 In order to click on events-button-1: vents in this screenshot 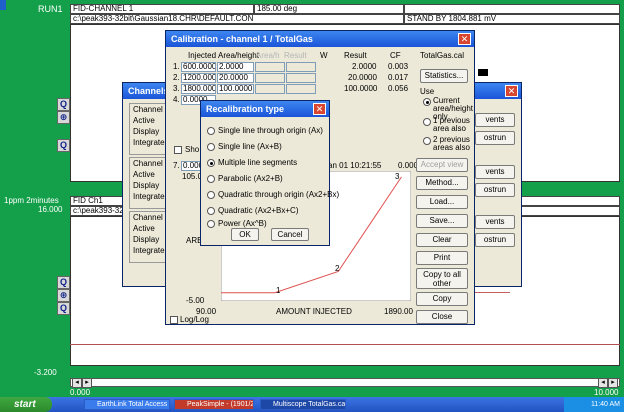, I will do `click(495, 120)`.